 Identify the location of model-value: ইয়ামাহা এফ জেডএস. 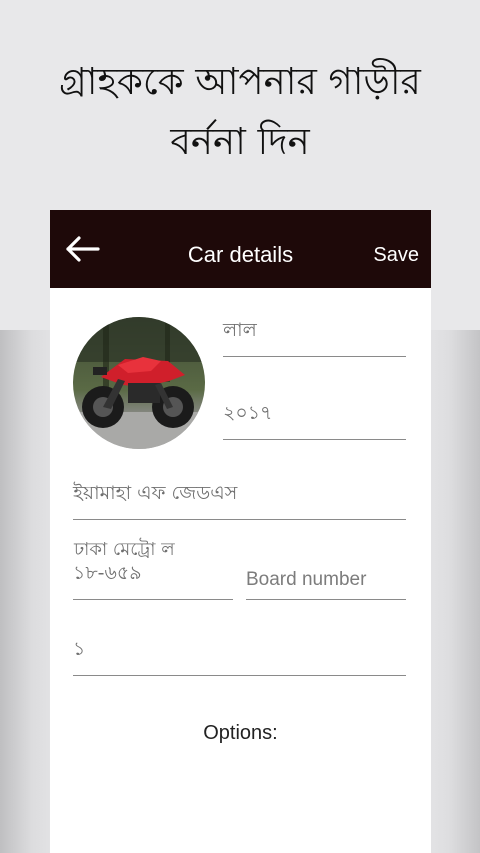
(155, 493).